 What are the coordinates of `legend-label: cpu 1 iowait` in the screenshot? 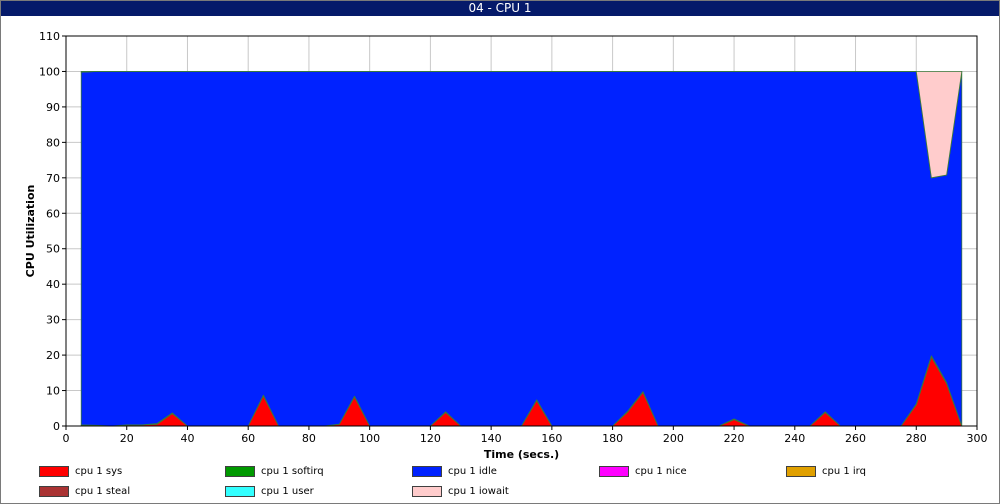 It's located at (478, 491).